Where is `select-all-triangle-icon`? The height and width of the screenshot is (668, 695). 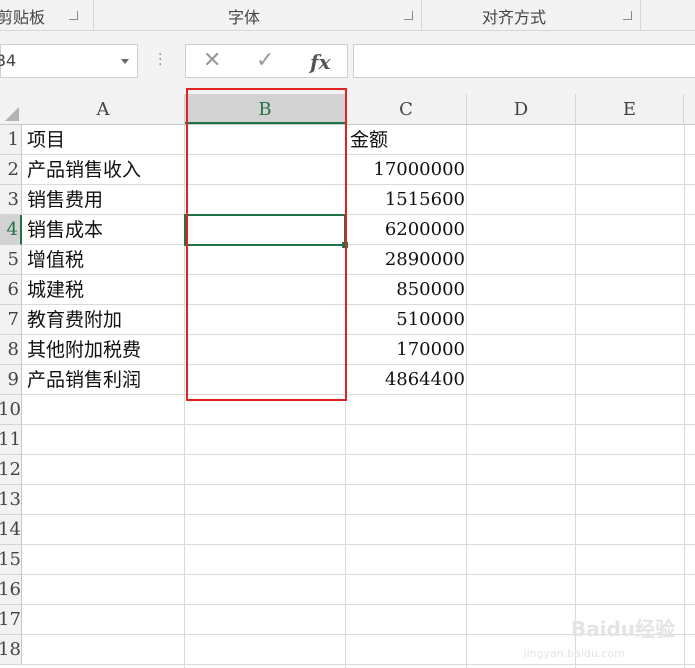
select-all-triangle-icon is located at coordinates (12, 114).